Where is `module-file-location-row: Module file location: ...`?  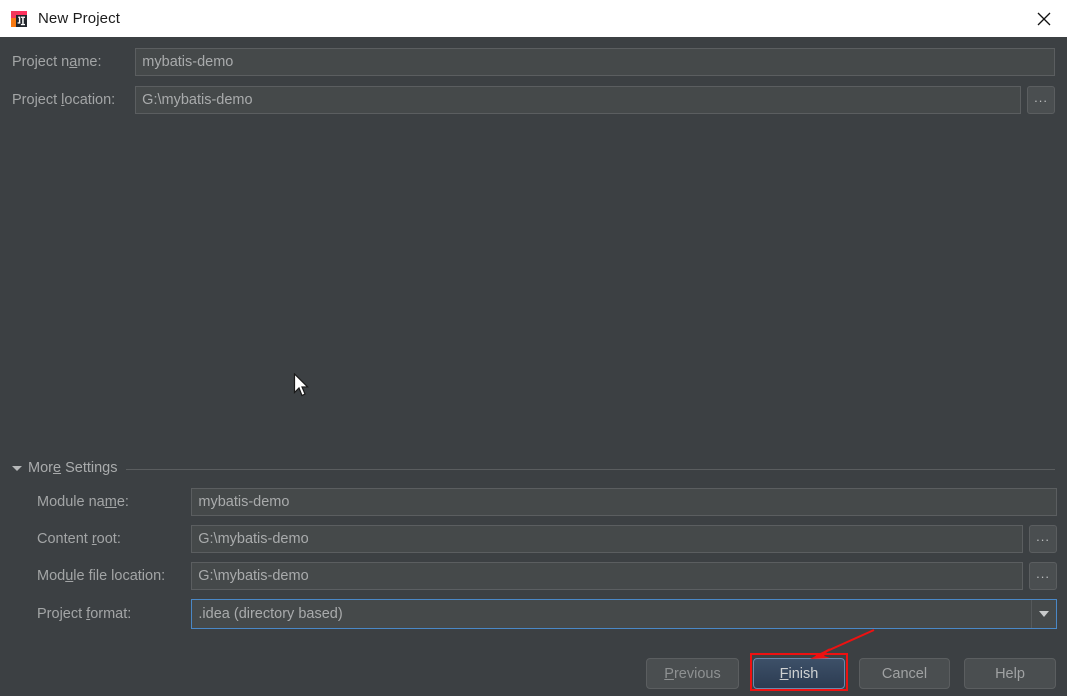 module-file-location-row: Module file location: ... is located at coordinates (547, 576).